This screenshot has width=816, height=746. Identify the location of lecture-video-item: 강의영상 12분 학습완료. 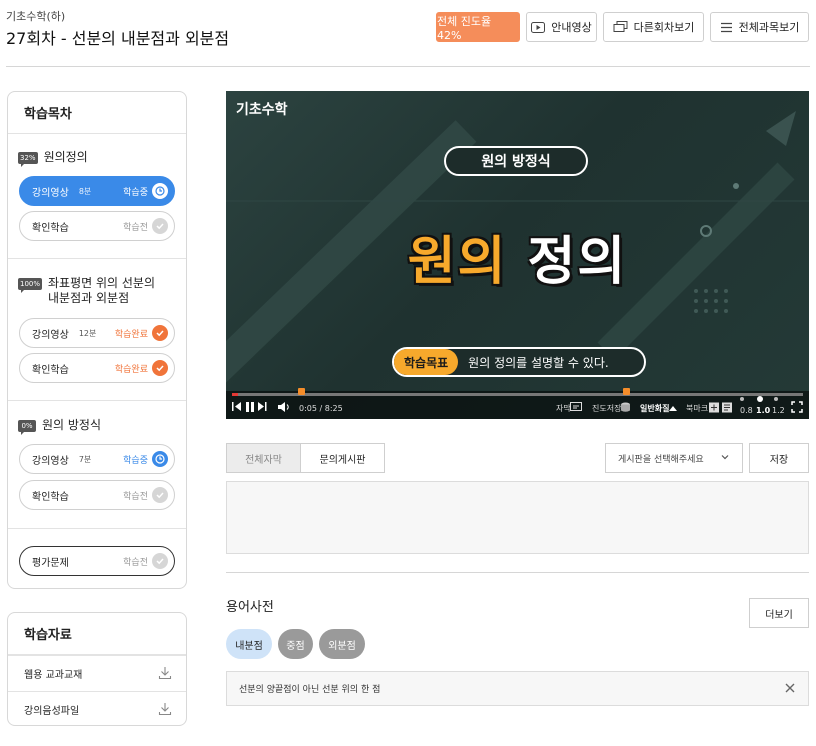
(97, 333).